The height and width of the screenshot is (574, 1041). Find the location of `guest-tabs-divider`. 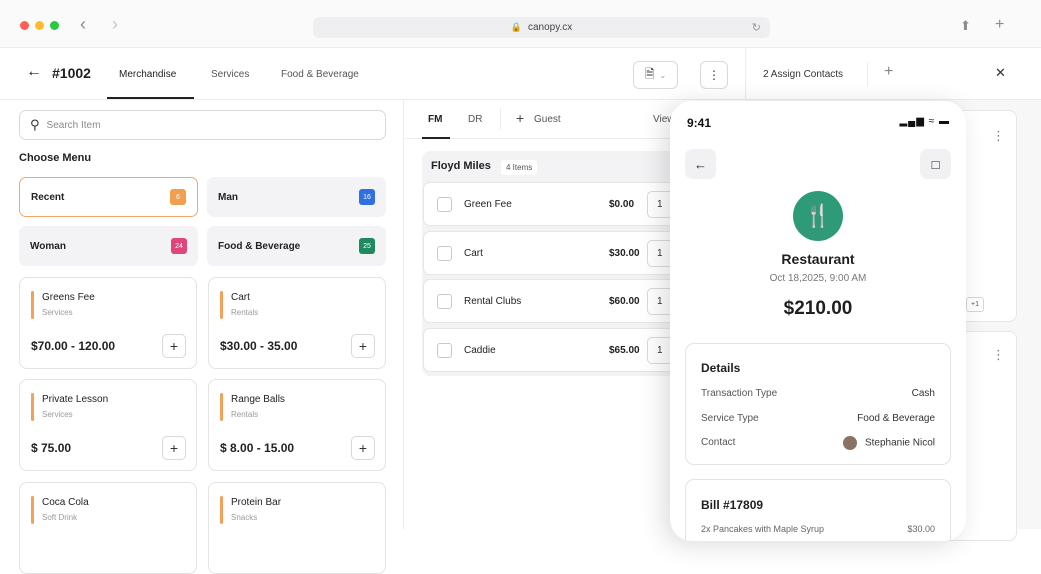

guest-tabs-divider is located at coordinates (500, 119).